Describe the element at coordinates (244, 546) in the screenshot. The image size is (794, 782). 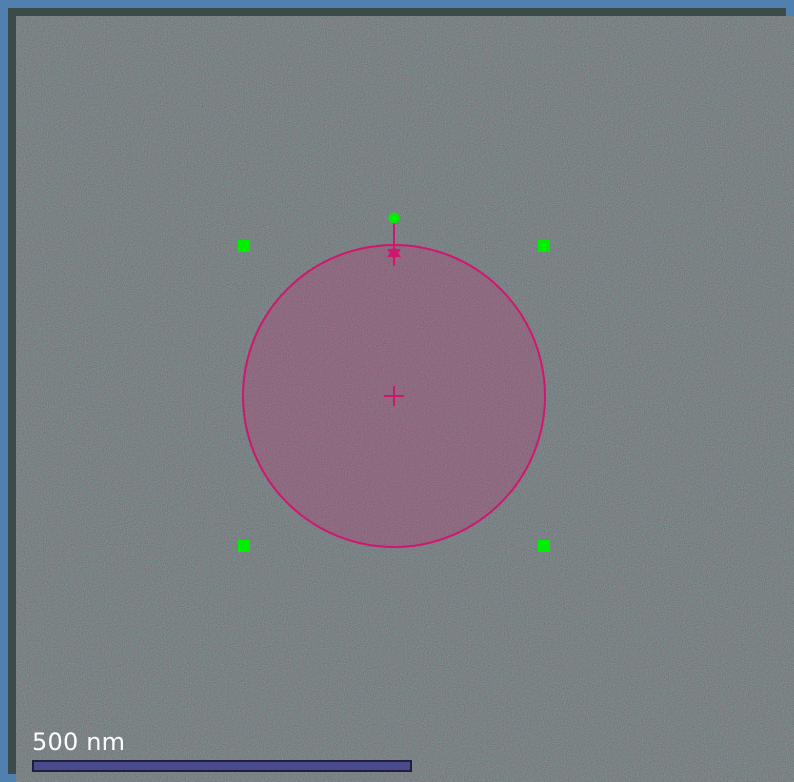
I see `resize-handle-bottom-left` at that location.